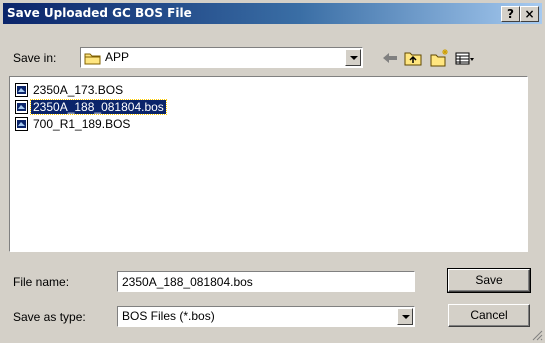  What do you see at coordinates (489, 280) in the screenshot?
I see `save-button: Save` at bounding box center [489, 280].